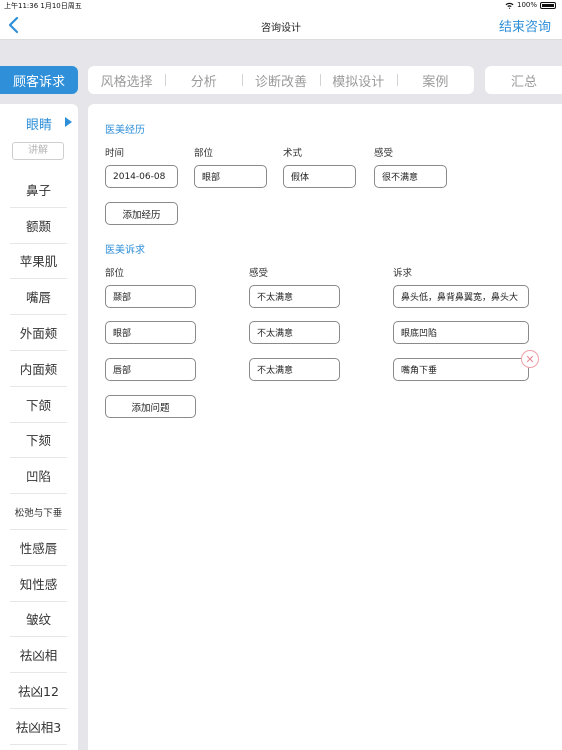 Image resolution: width=562 pixels, height=750 pixels. I want to click on tab-analysis: 分析, so click(203, 80).